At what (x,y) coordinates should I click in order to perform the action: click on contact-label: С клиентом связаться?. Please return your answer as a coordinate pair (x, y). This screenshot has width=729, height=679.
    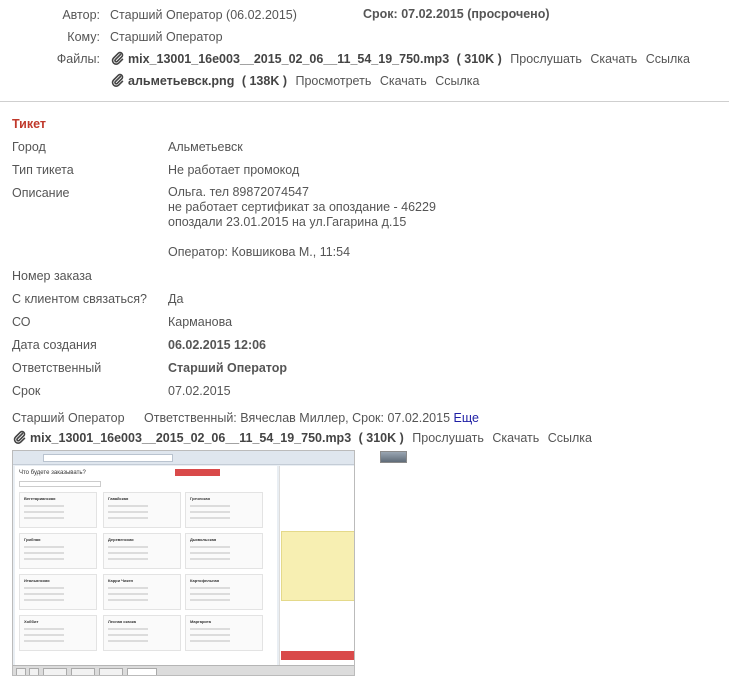
    Looking at the image, I should click on (79, 299).